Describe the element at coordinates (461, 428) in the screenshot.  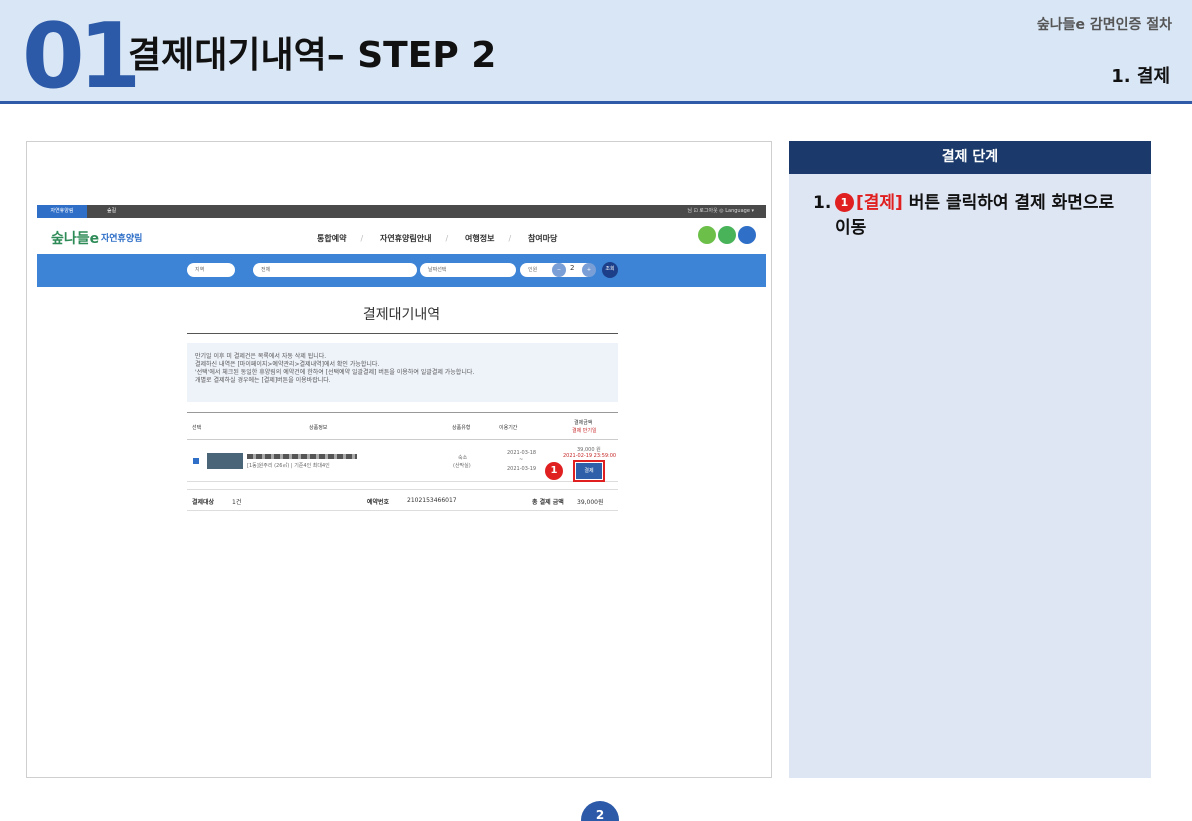
I see `col-type: 상품유형` at that location.